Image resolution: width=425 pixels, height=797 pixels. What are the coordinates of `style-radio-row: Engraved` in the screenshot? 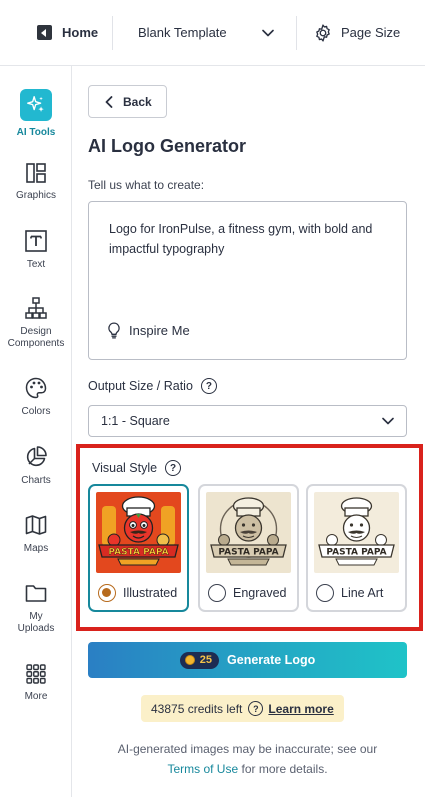 It's located at (247, 593).